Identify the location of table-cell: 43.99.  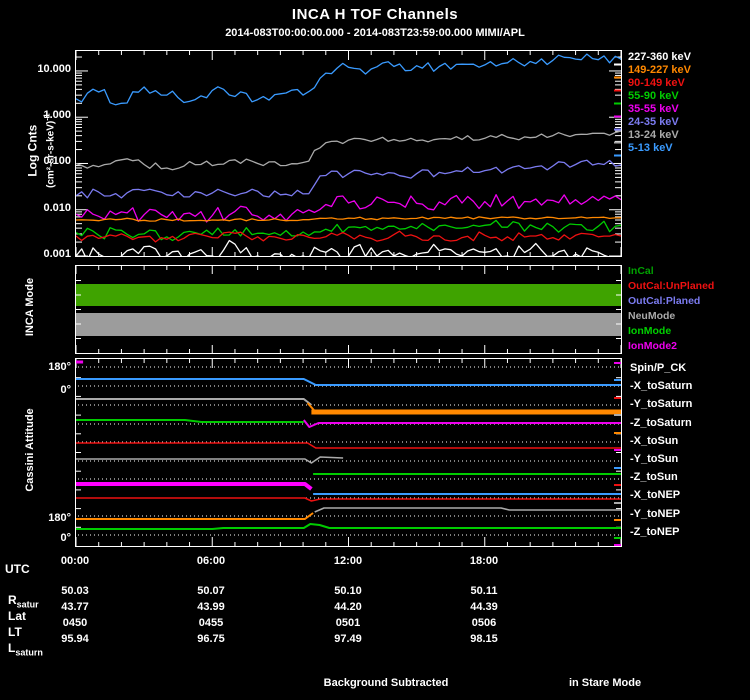
(211, 607).